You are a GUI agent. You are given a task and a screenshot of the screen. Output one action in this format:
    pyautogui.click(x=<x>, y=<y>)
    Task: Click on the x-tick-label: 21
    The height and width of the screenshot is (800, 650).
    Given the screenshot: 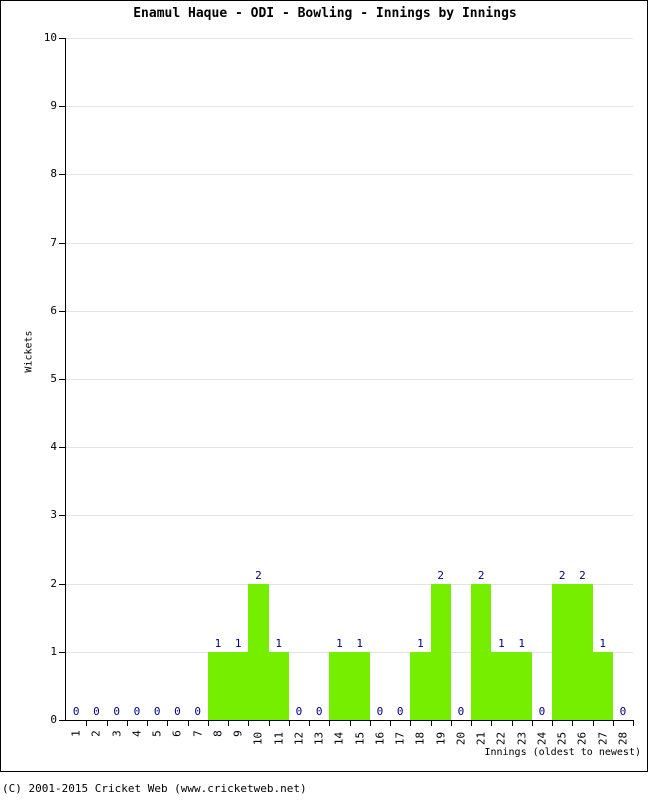 What is the action you would take?
    pyautogui.click(x=481, y=738)
    